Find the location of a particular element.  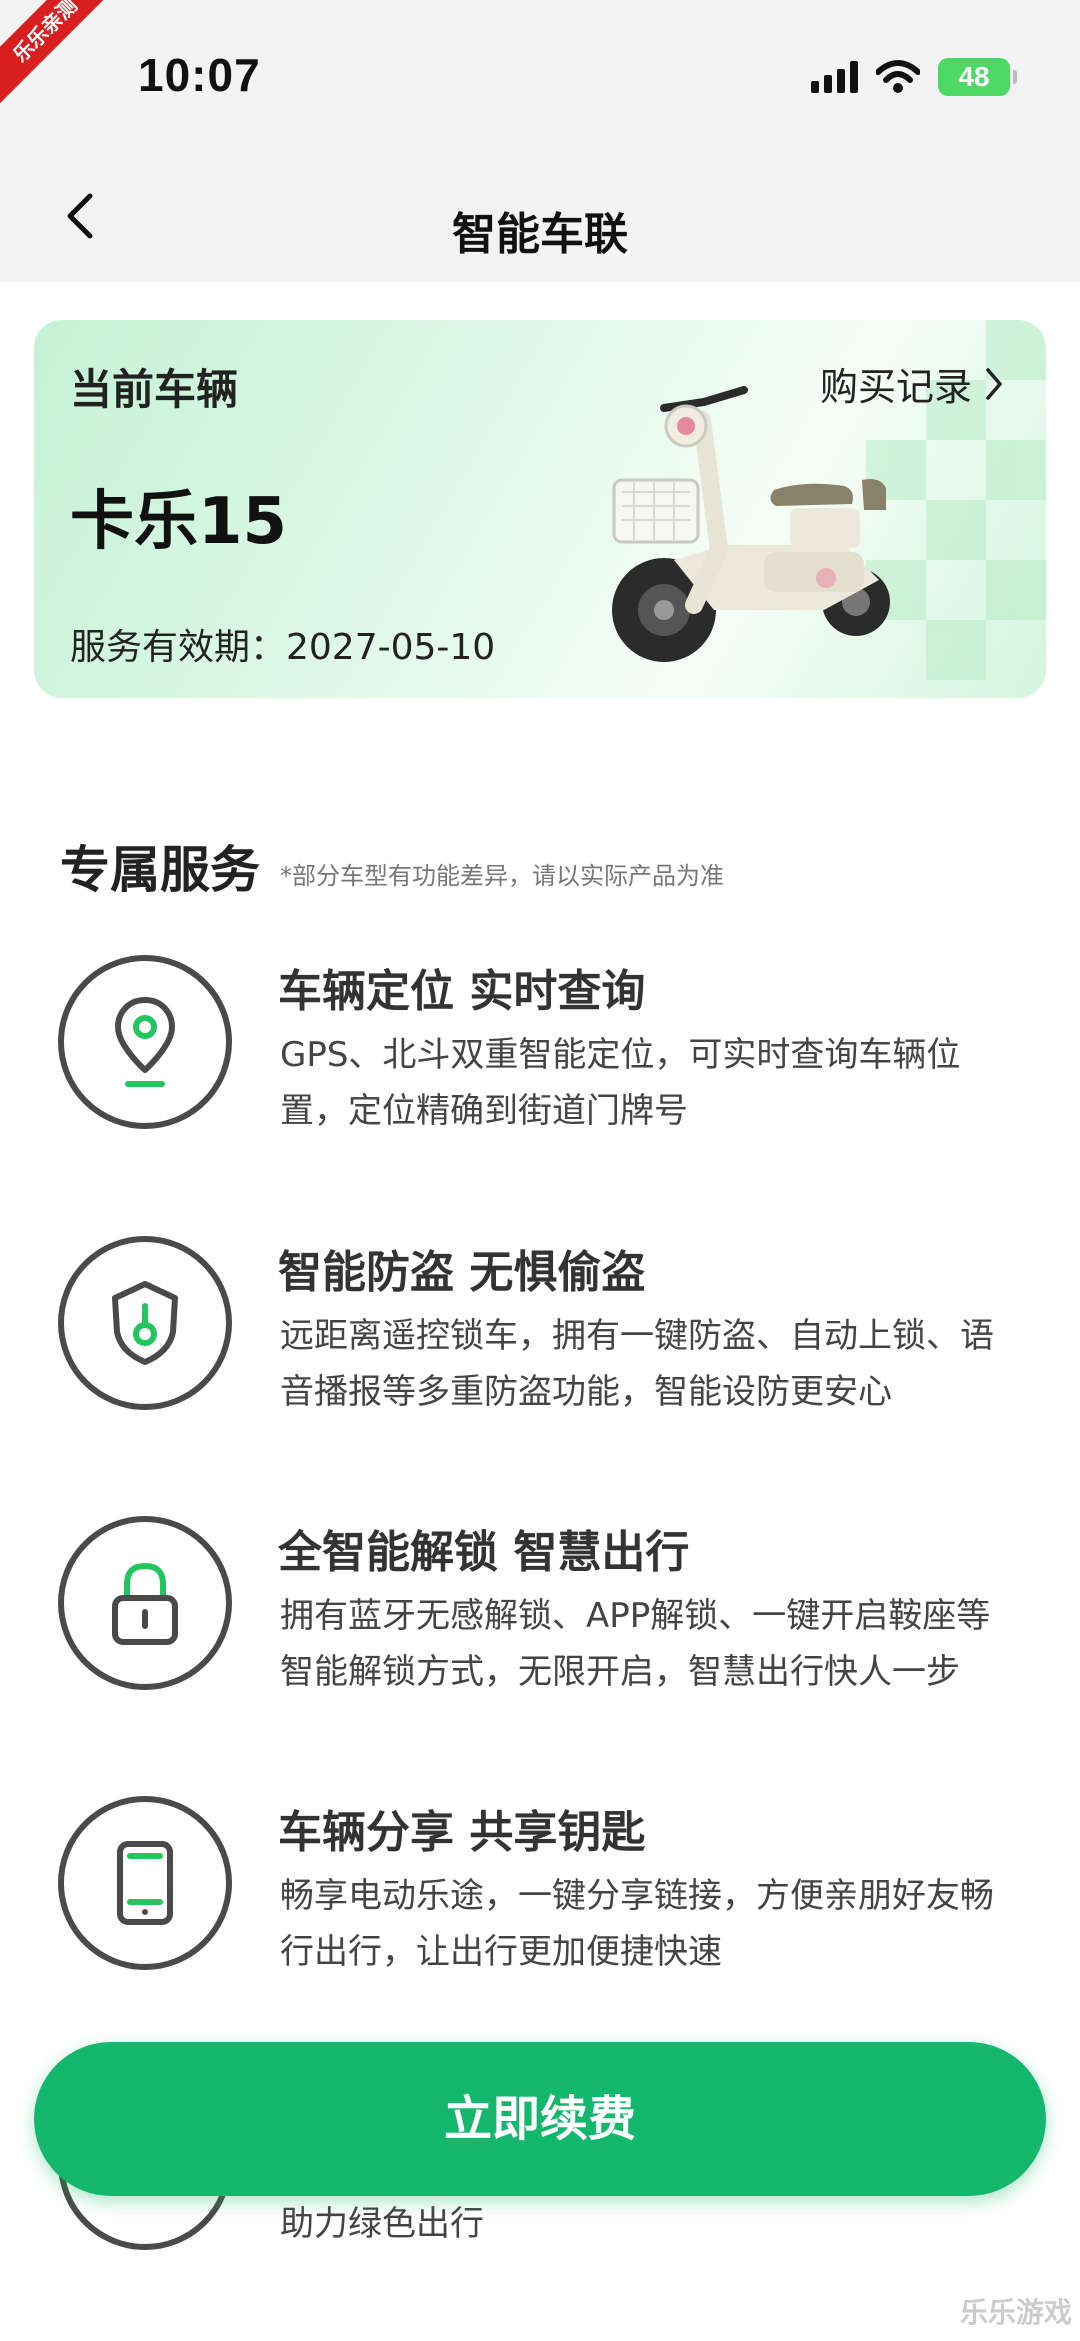

page-title: 智能车联 is located at coordinates (540, 234).